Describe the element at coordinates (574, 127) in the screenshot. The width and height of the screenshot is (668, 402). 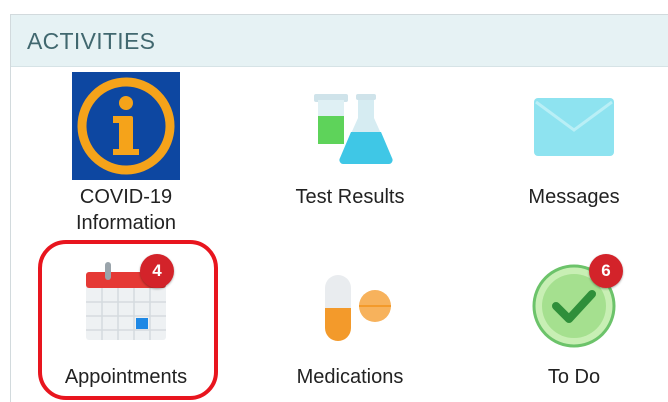
I see `envelope-icon` at that location.